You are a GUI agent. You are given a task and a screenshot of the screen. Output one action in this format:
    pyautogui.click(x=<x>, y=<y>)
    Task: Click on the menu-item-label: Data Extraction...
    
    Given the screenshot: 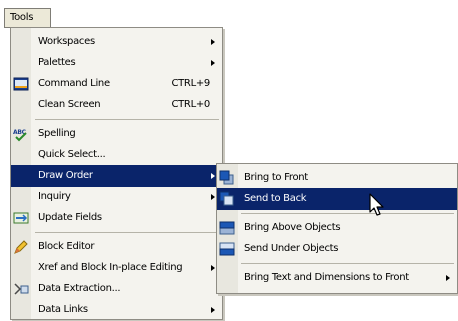 What is the action you would take?
    pyautogui.click(x=79, y=288)
    